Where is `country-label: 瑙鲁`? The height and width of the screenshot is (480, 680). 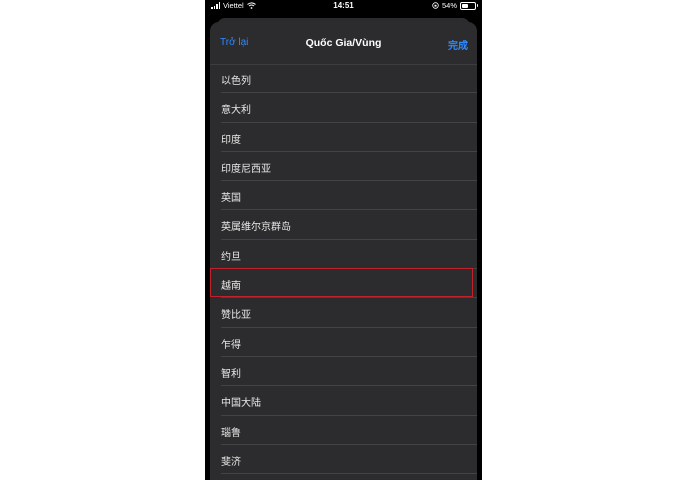 country-label: 瑙鲁 is located at coordinates (231, 433).